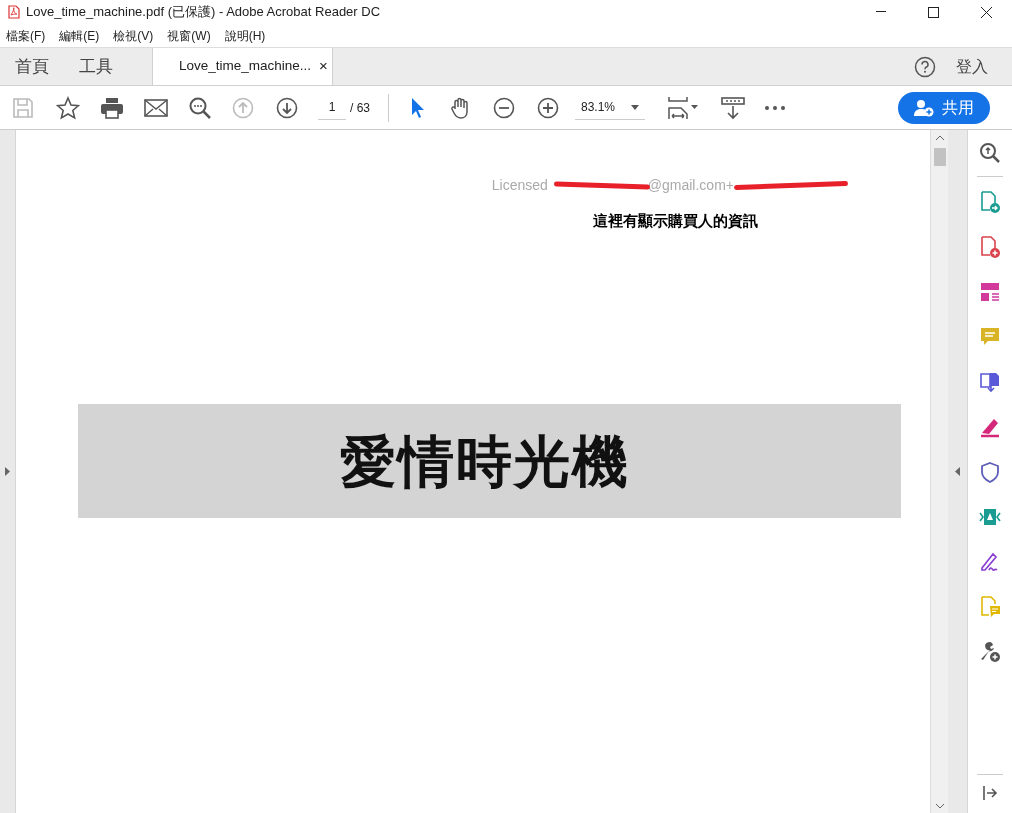 This screenshot has width=1012, height=813. Describe the element at coordinates (332, 107) in the screenshot. I see `page-number-field: 1` at that location.